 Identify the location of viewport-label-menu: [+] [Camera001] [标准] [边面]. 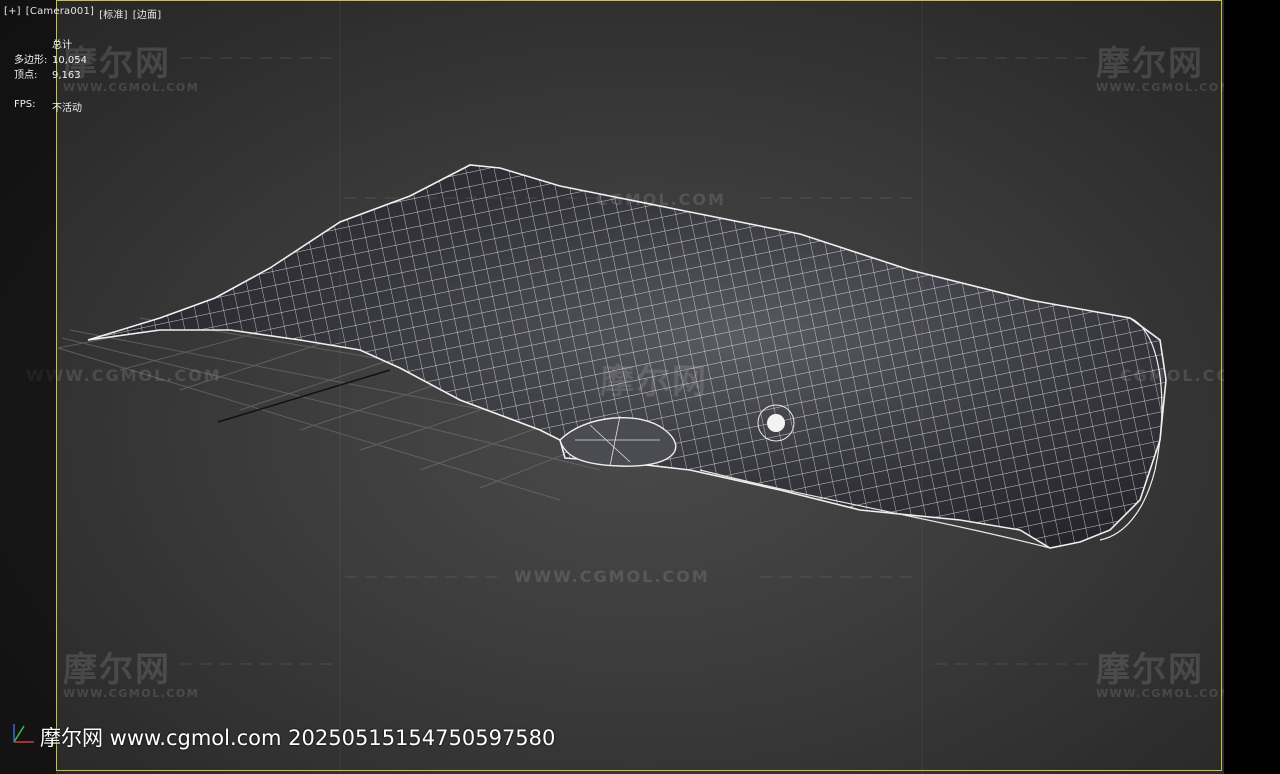
(82, 13).